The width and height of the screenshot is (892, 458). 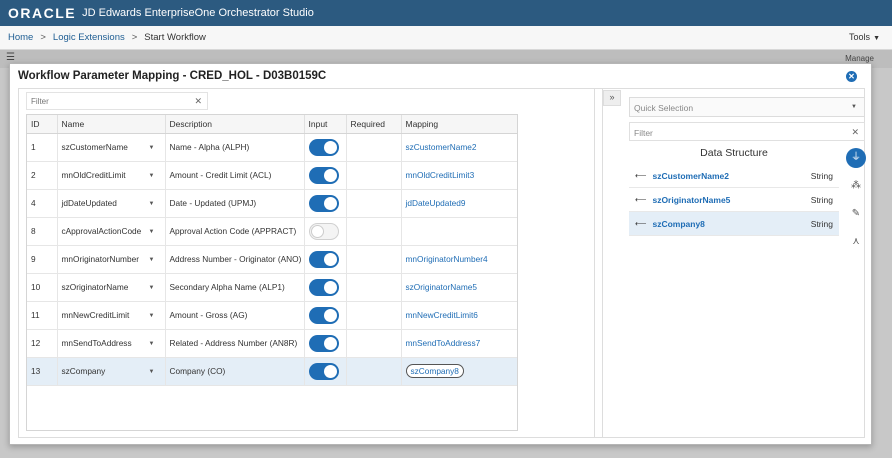 What do you see at coordinates (459, 124) in the screenshot?
I see `column-header-mapping: Mapping` at bounding box center [459, 124].